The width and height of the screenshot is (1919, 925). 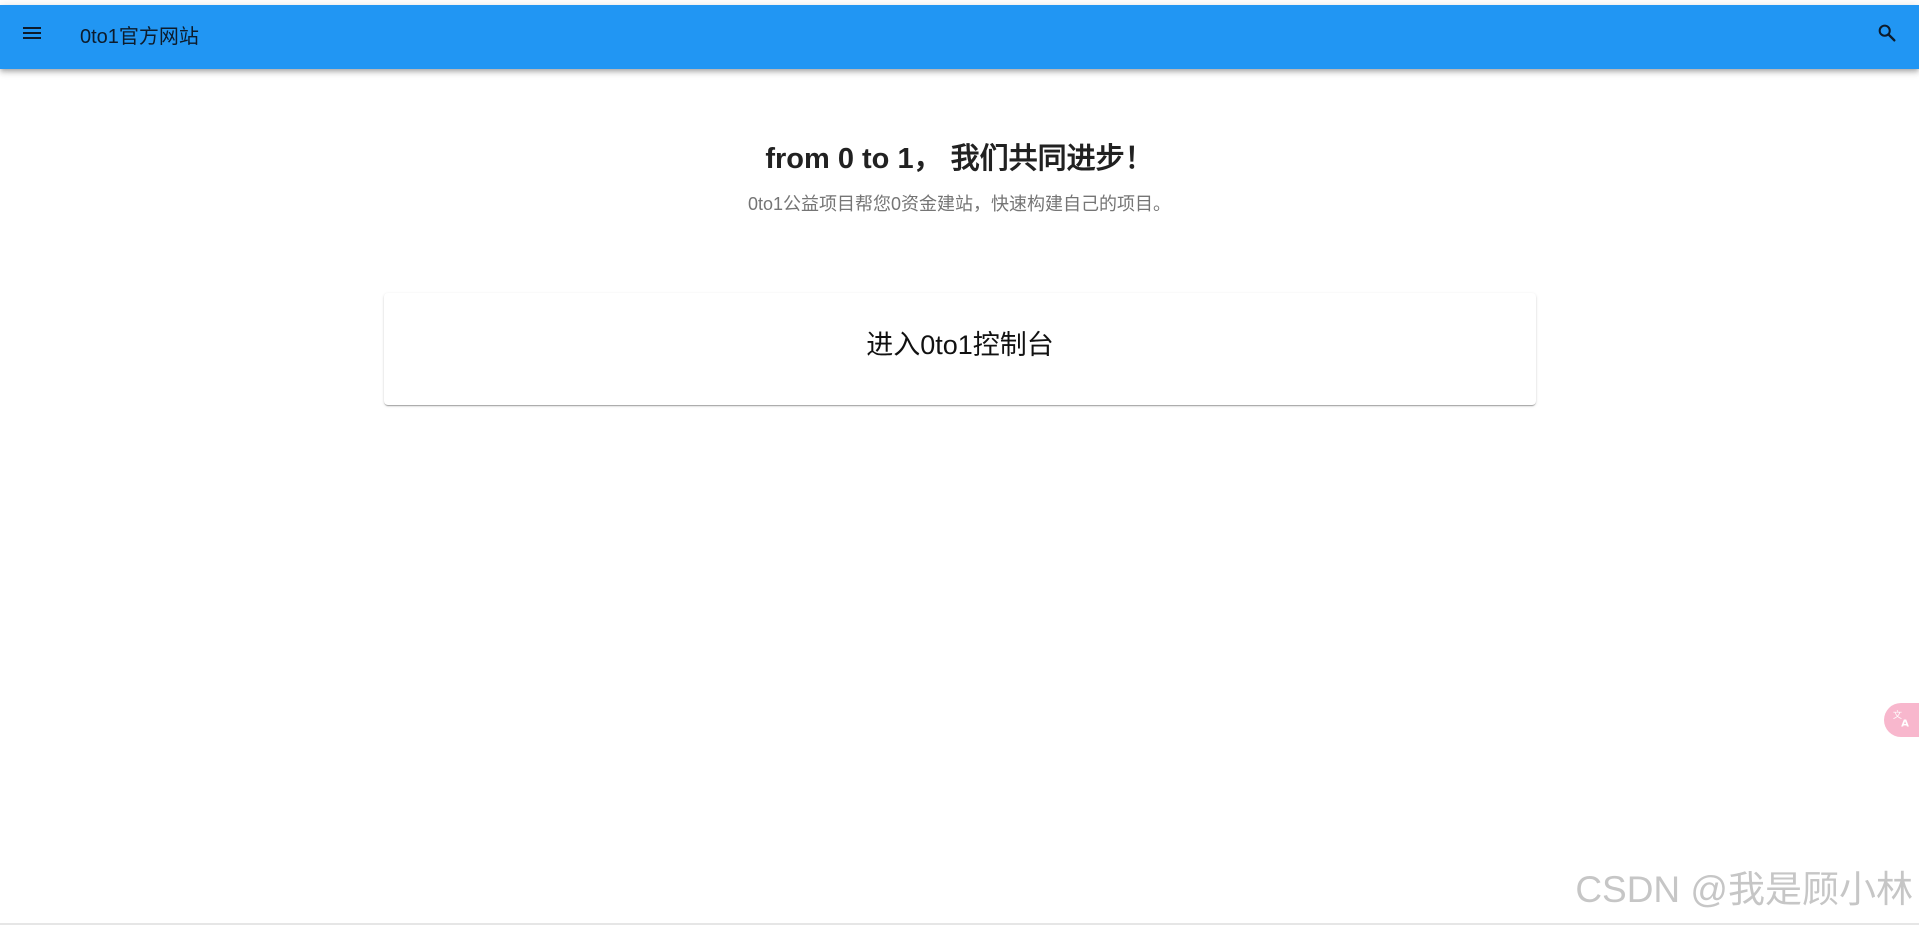 I want to click on svg-text: A, so click(x=1905, y=723).